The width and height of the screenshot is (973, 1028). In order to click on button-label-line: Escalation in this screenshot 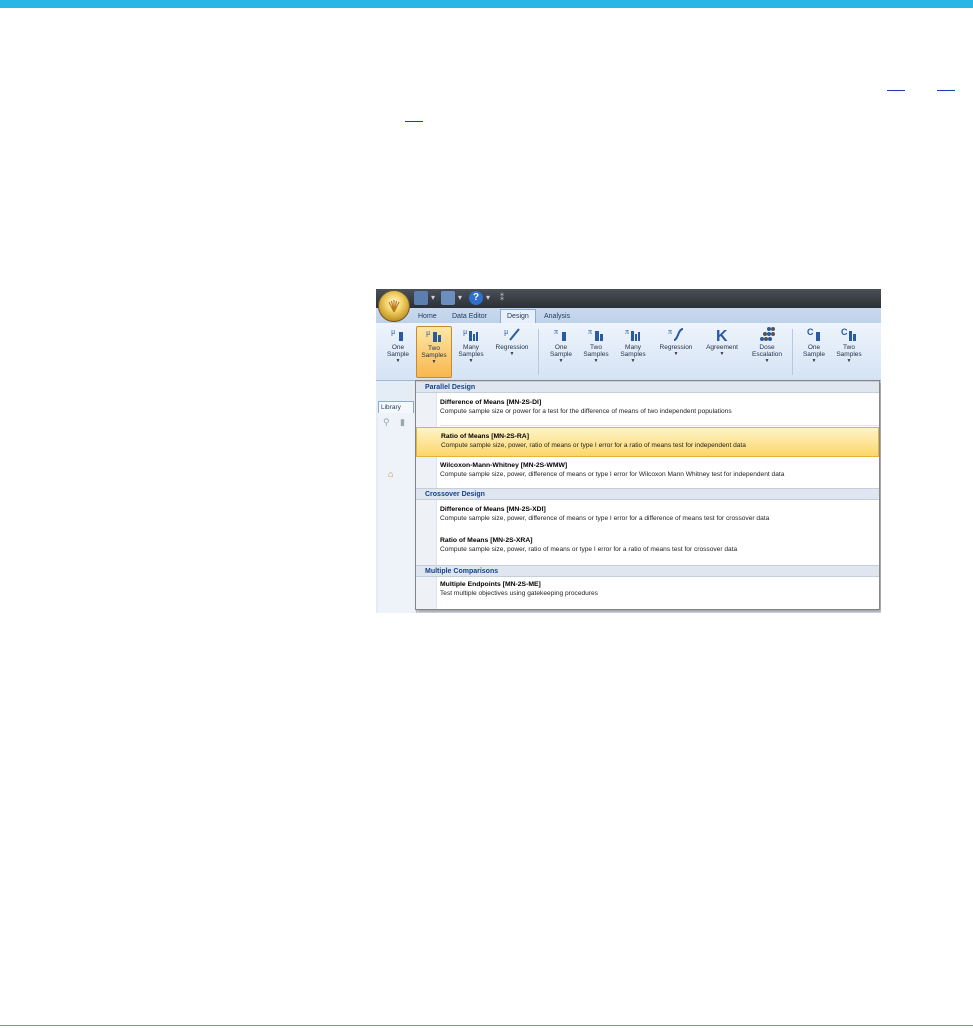, I will do `click(767, 354)`.